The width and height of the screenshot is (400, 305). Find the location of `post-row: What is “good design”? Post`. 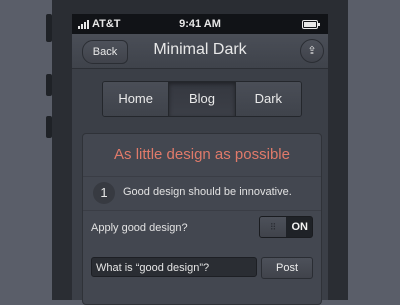

post-row: What is “good design”? Post is located at coordinates (202, 269).